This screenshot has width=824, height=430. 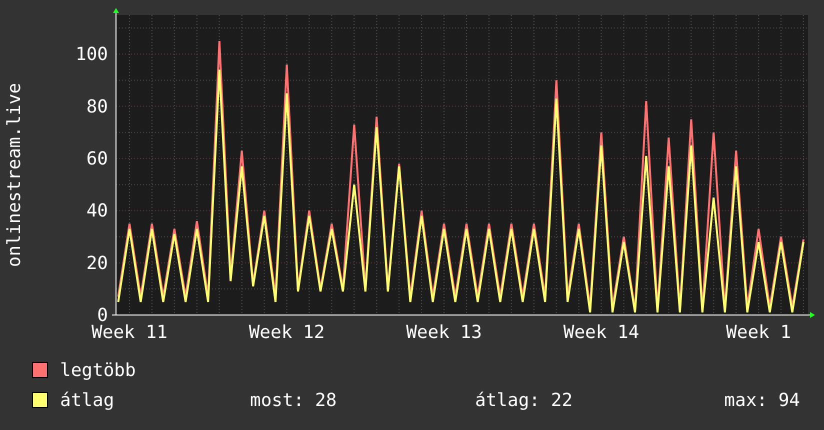 What do you see at coordinates (97, 263) in the screenshot?
I see `y-tick-label: 20` at bounding box center [97, 263].